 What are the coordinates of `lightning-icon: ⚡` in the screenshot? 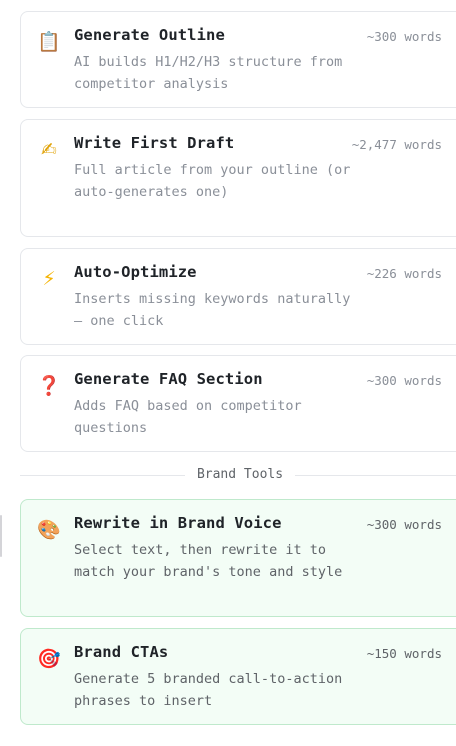 It's located at (49, 279).